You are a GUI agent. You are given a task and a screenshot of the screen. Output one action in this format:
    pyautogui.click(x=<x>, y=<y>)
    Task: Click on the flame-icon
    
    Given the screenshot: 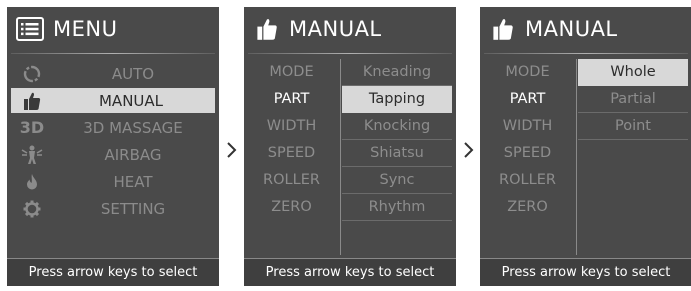 What is the action you would take?
    pyautogui.click(x=32, y=182)
    